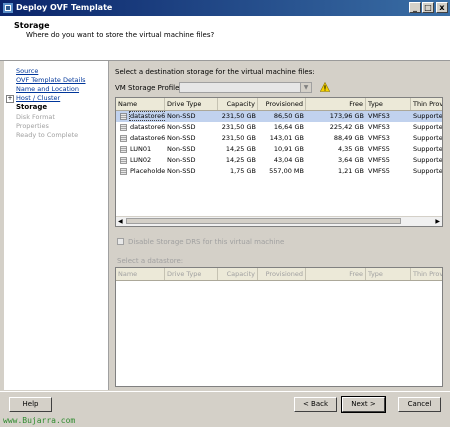 Image resolution: width=450 pixels, height=427 pixels. I want to click on step-host-cluster: Host / Cluster, so click(38, 98).